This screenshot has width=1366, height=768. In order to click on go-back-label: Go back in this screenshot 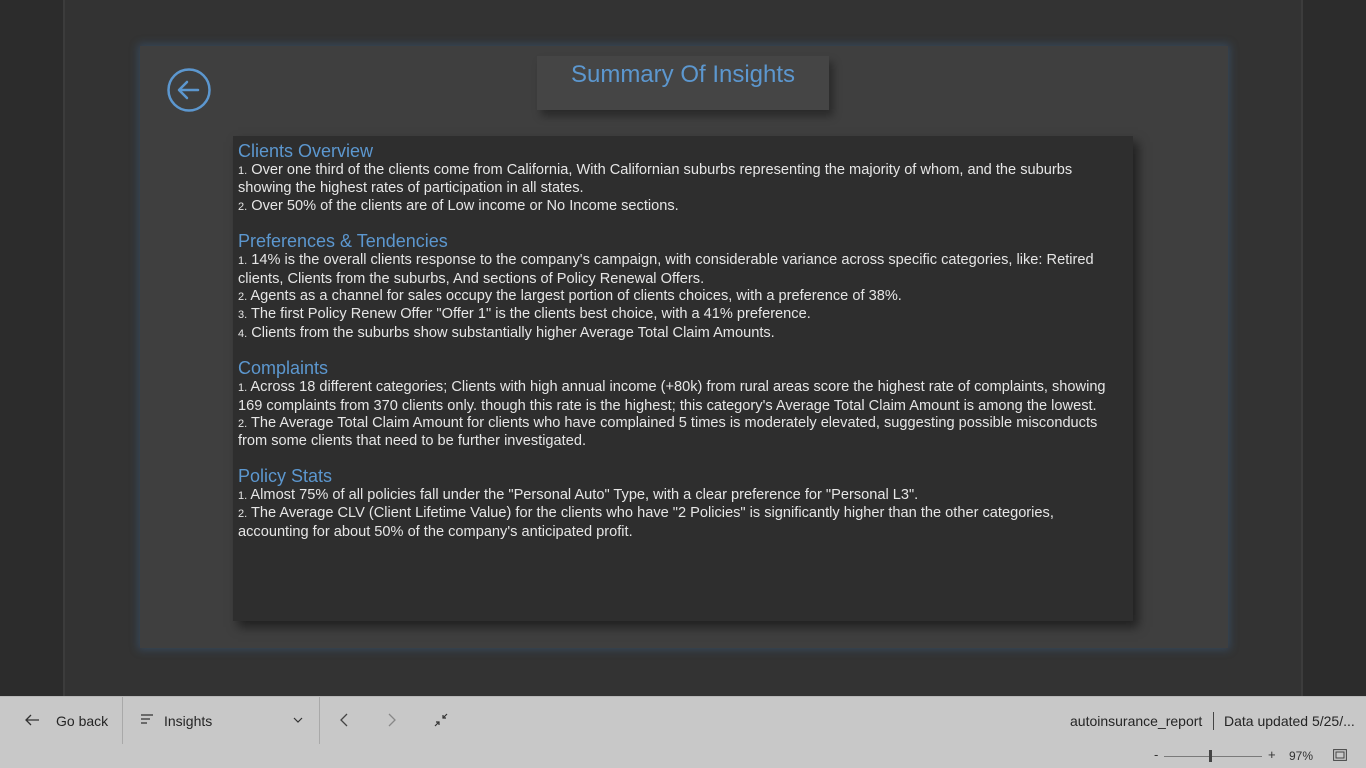, I will do `click(82, 721)`.